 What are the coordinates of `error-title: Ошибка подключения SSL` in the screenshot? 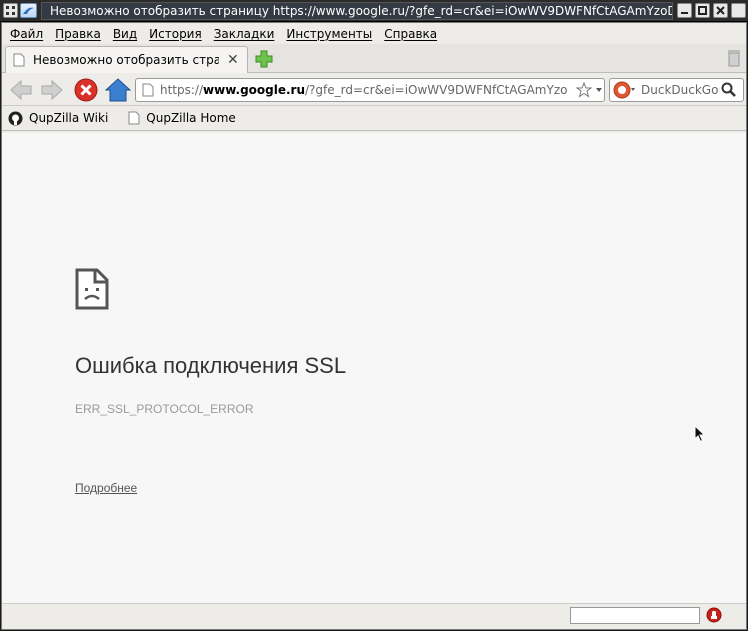 It's located at (211, 365).